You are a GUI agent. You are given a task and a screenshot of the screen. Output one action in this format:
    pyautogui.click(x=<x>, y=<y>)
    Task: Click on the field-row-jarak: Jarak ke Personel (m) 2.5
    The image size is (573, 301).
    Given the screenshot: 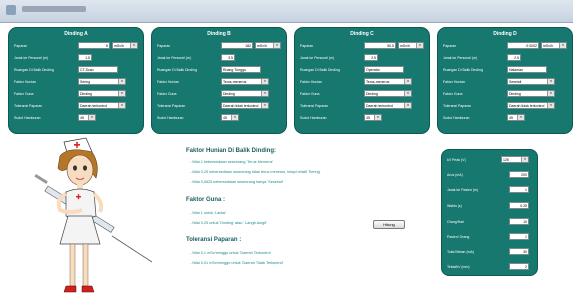 What is the action you would take?
    pyautogui.click(x=363, y=58)
    